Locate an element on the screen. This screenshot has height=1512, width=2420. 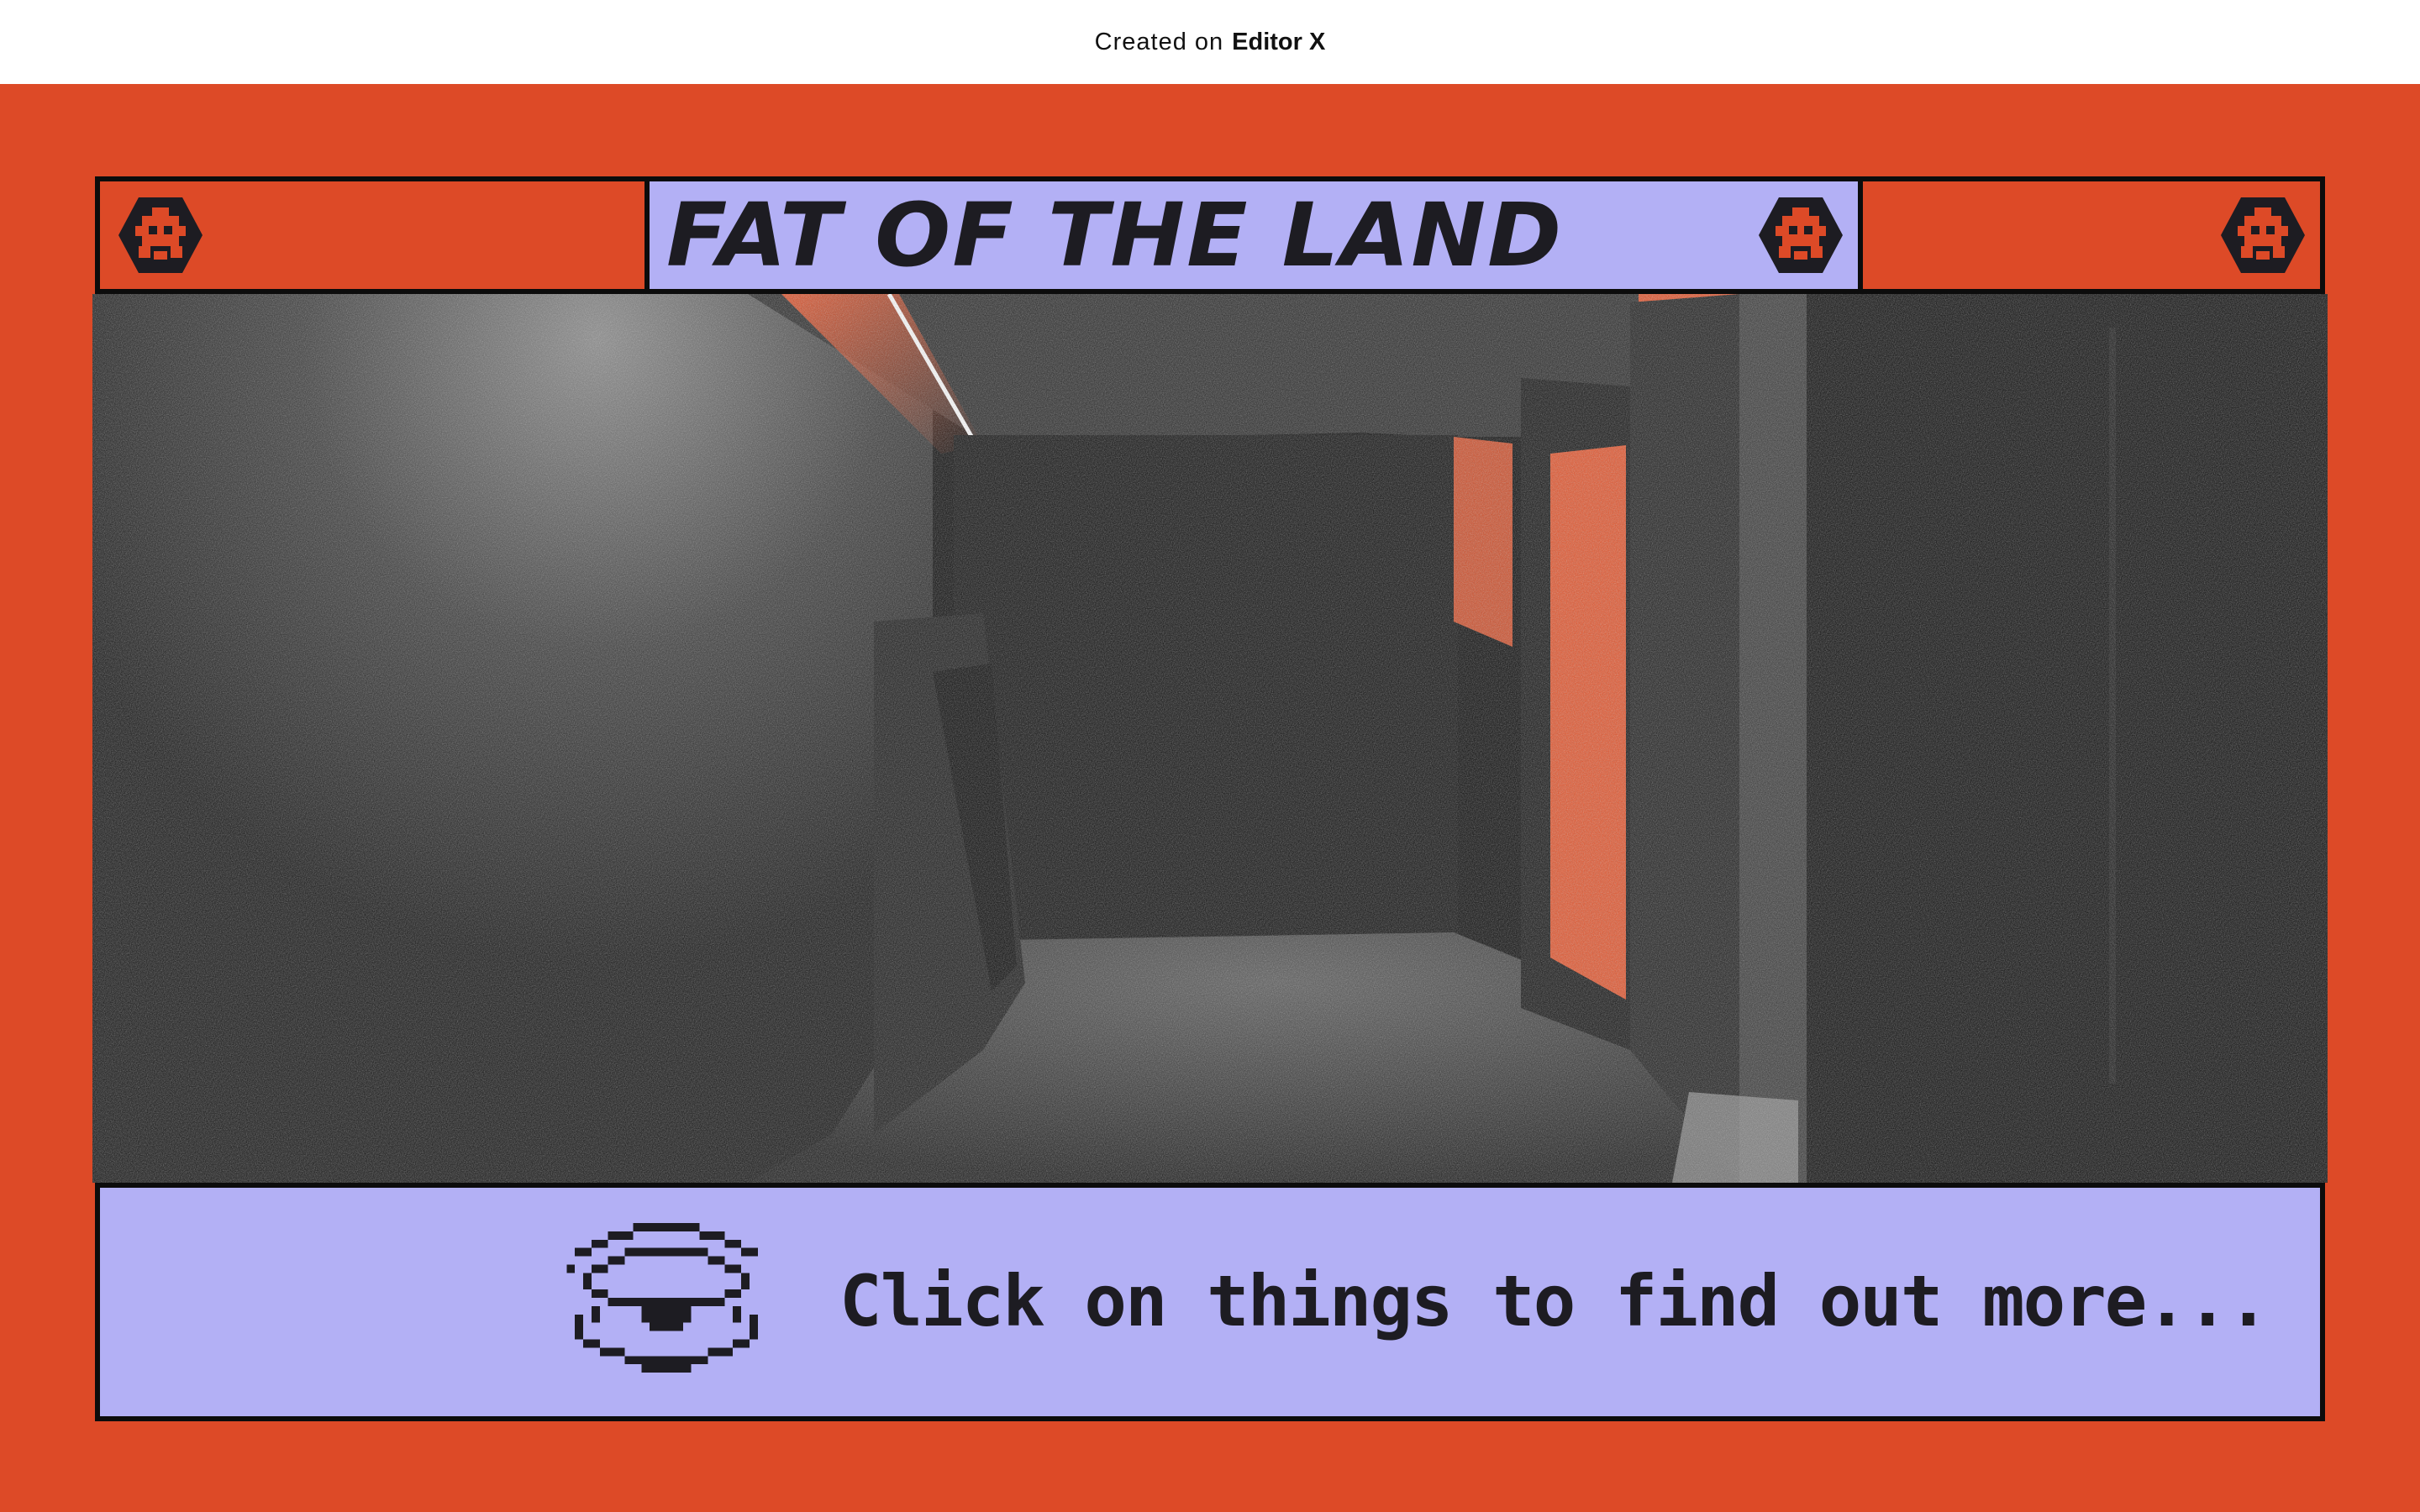
header-title-panel: FAT OF THE LAND is located at coordinates (1254, 235).